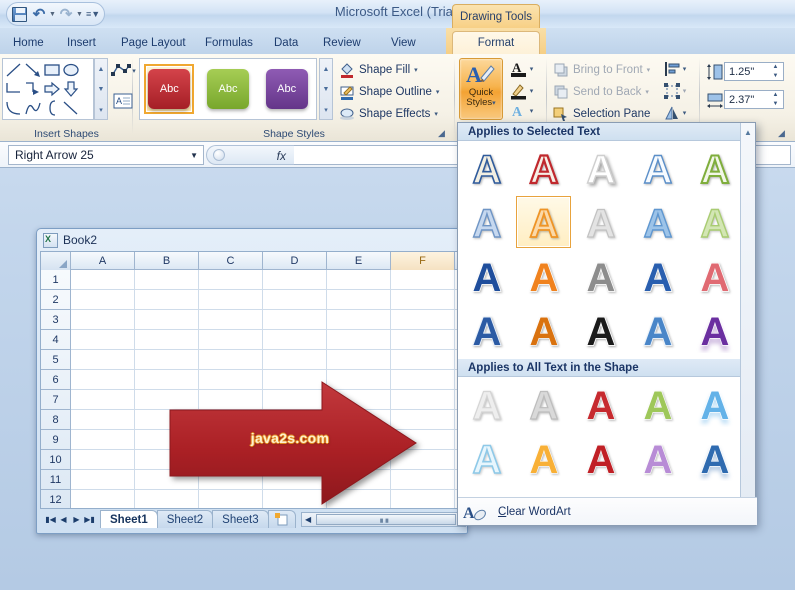 The height and width of the screenshot is (590, 795). I want to click on send-to-back-dropdown-icon: ▾, so click(647, 92).